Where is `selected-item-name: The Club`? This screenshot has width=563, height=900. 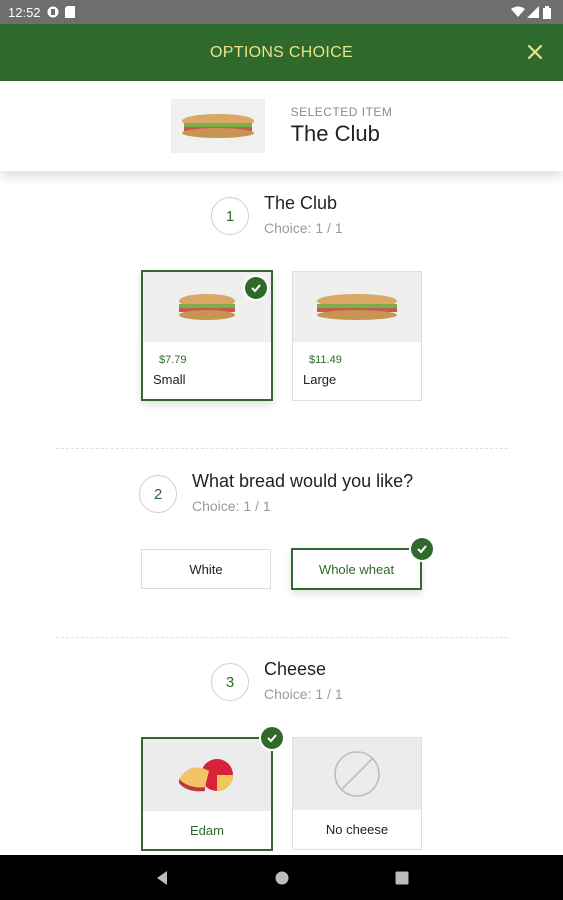
selected-item-name: The Club is located at coordinates (335, 133).